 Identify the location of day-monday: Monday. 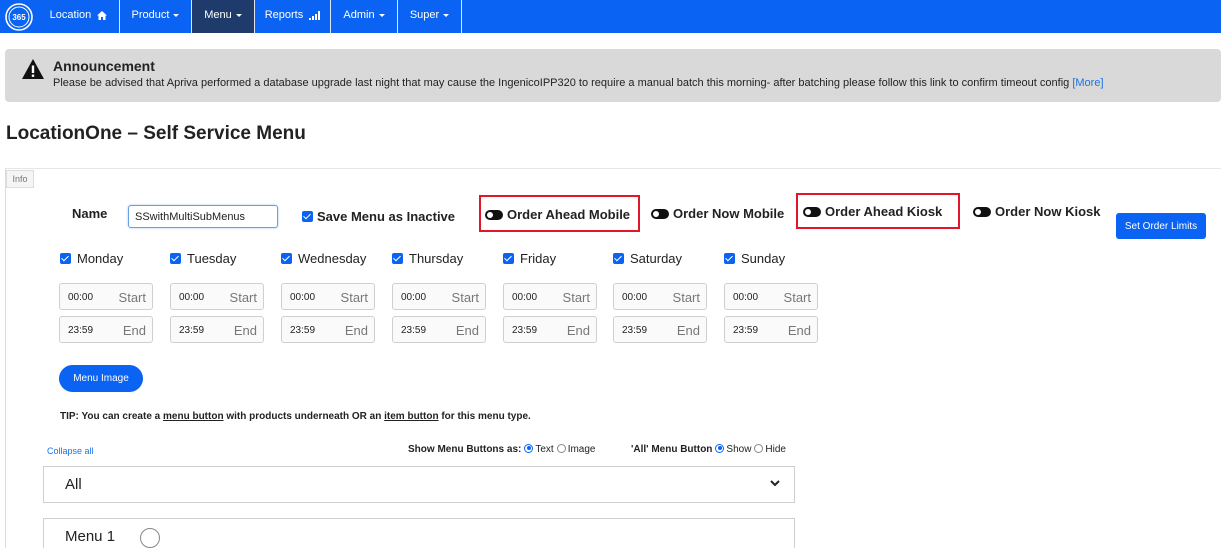
(91, 258).